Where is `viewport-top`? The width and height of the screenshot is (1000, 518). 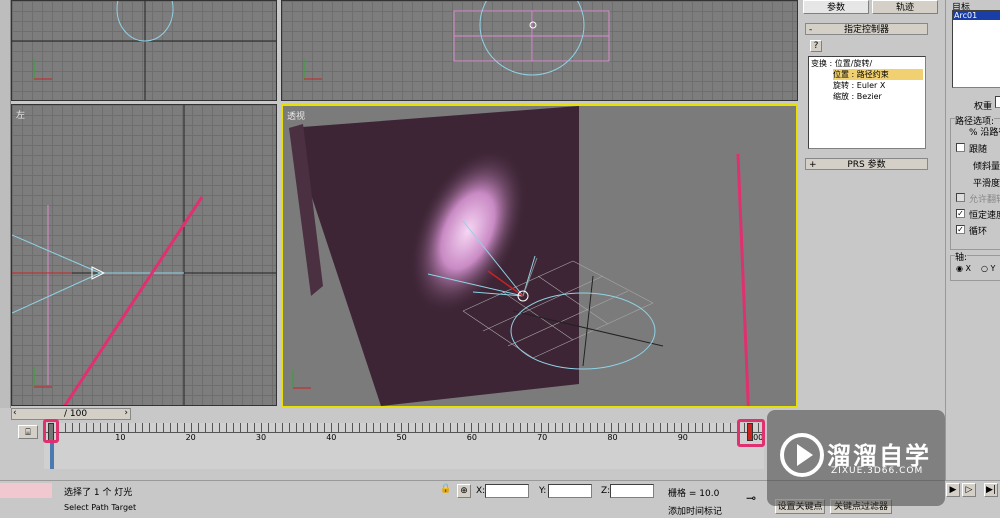 viewport-top is located at coordinates (144, 50).